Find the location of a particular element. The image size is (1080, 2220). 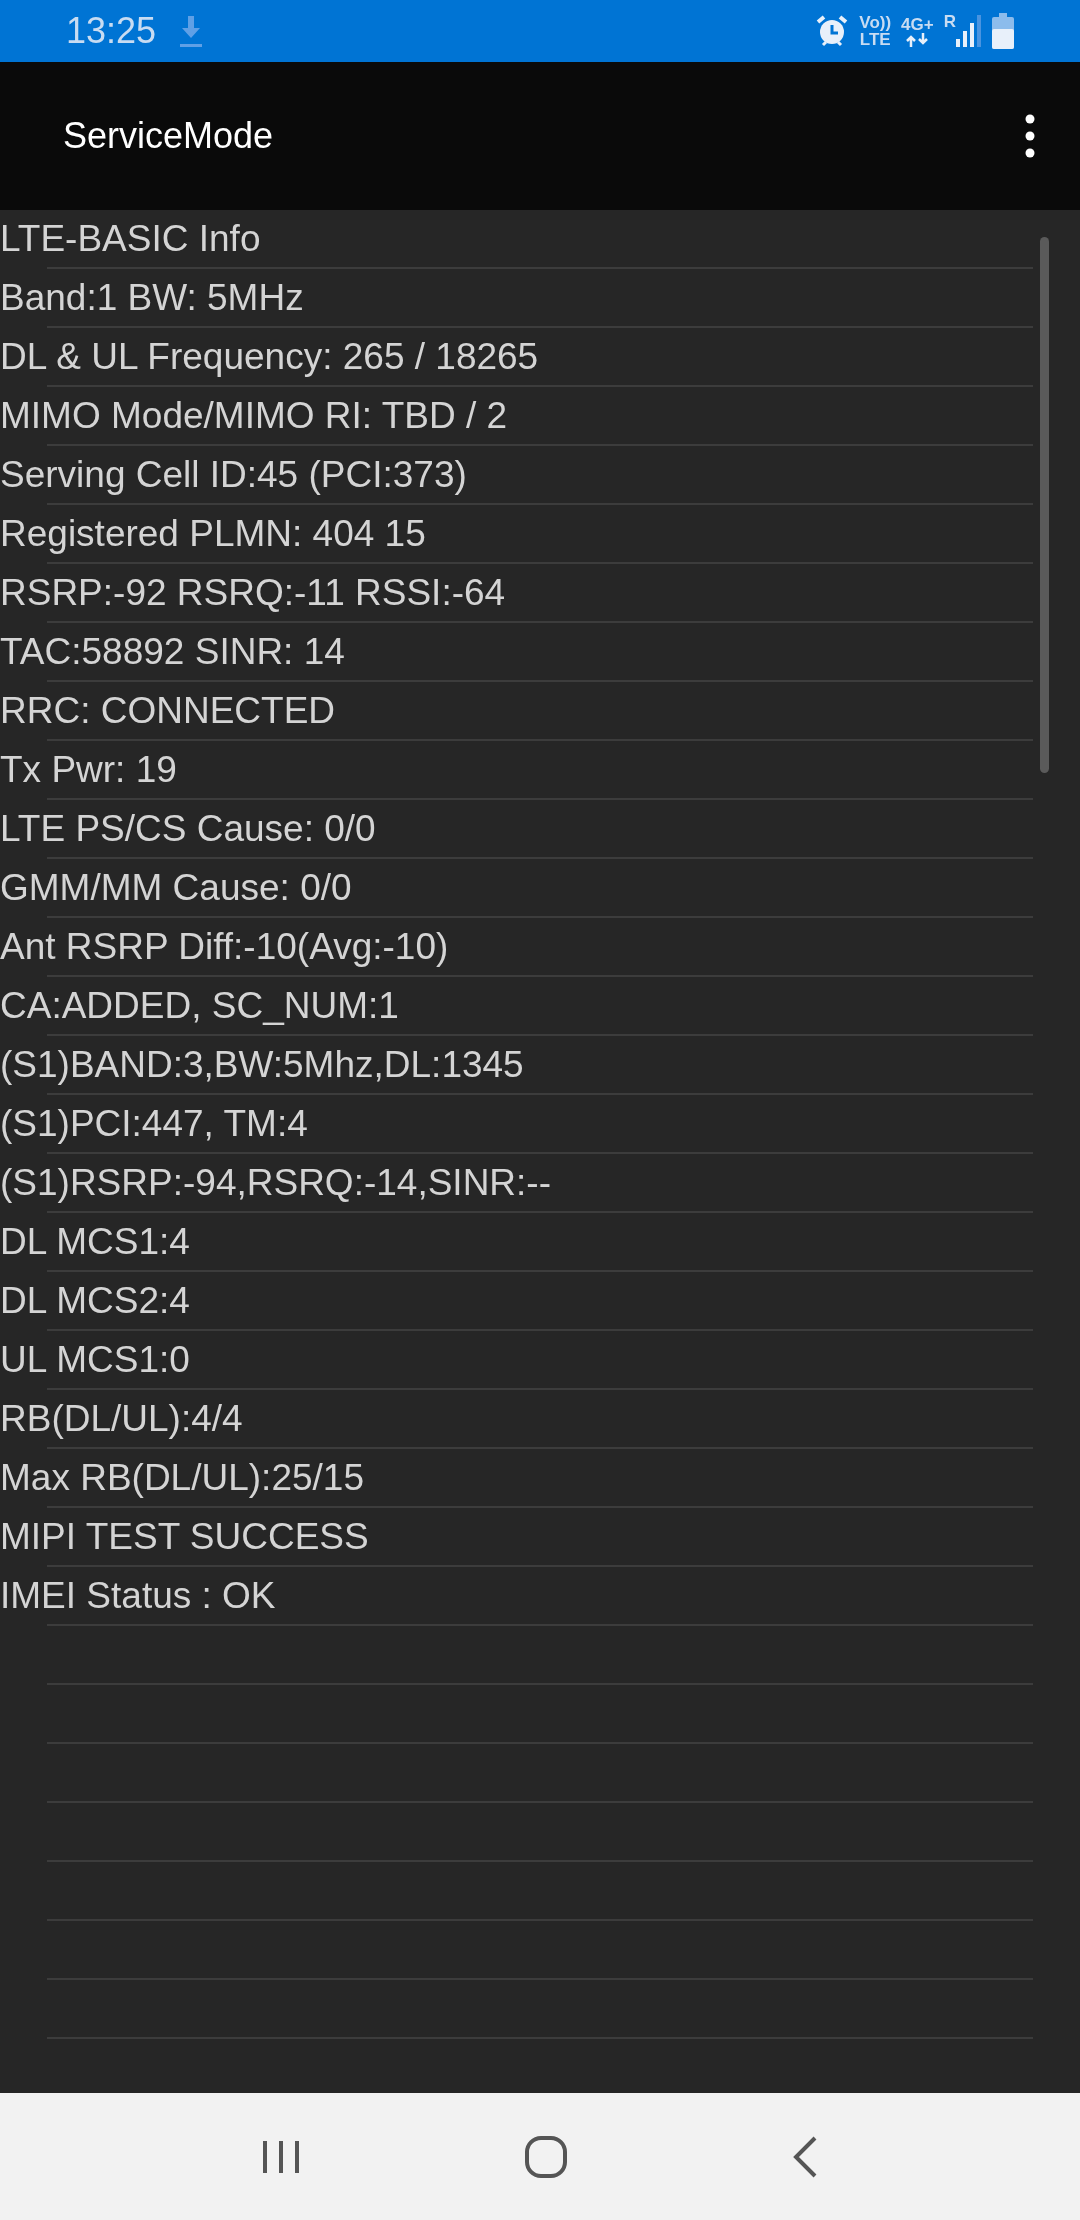

info-line: MIMO Mode/MIMO RI: TBD / 2 is located at coordinates (254, 416).